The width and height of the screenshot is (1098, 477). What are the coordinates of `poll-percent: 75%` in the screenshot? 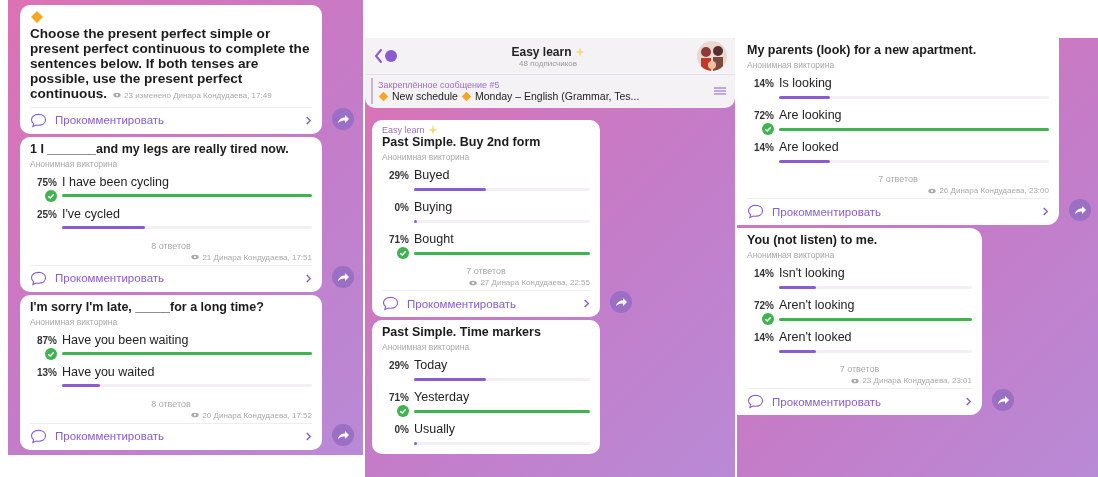 It's located at (47, 182).